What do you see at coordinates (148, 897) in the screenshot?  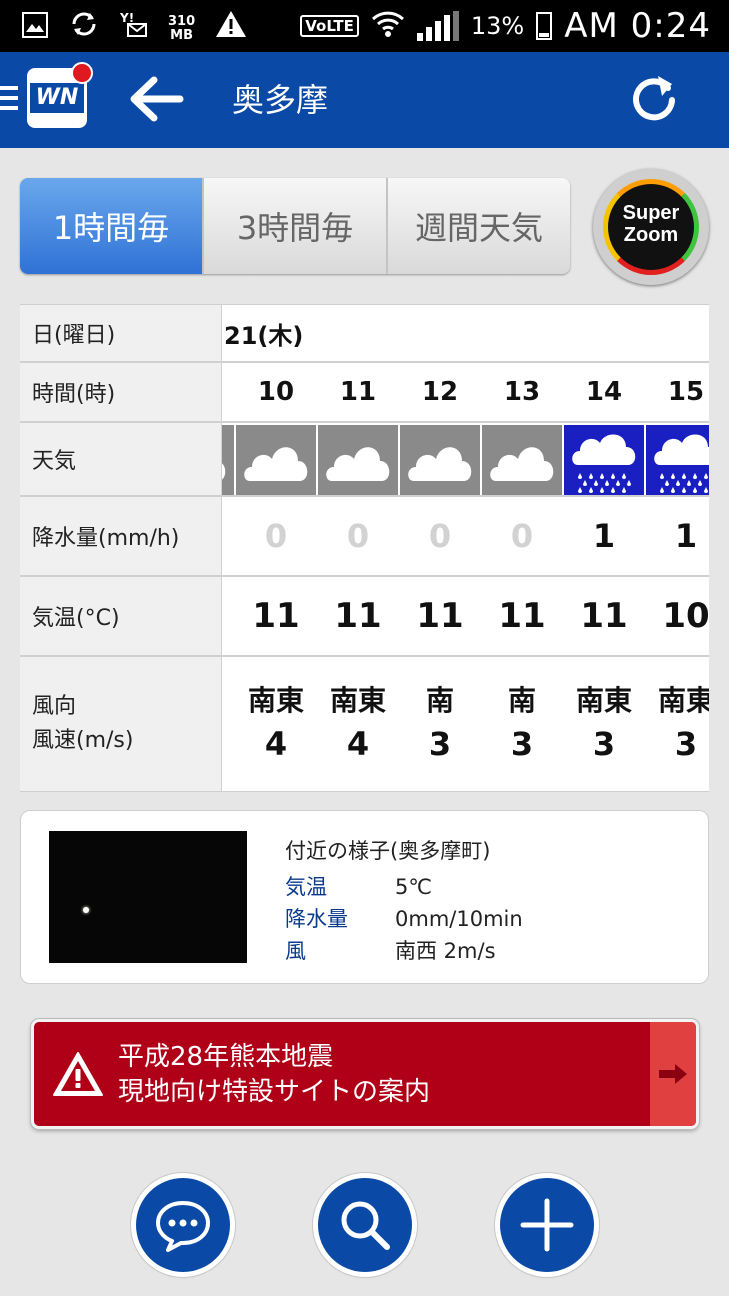 I see `live-camera-image` at bounding box center [148, 897].